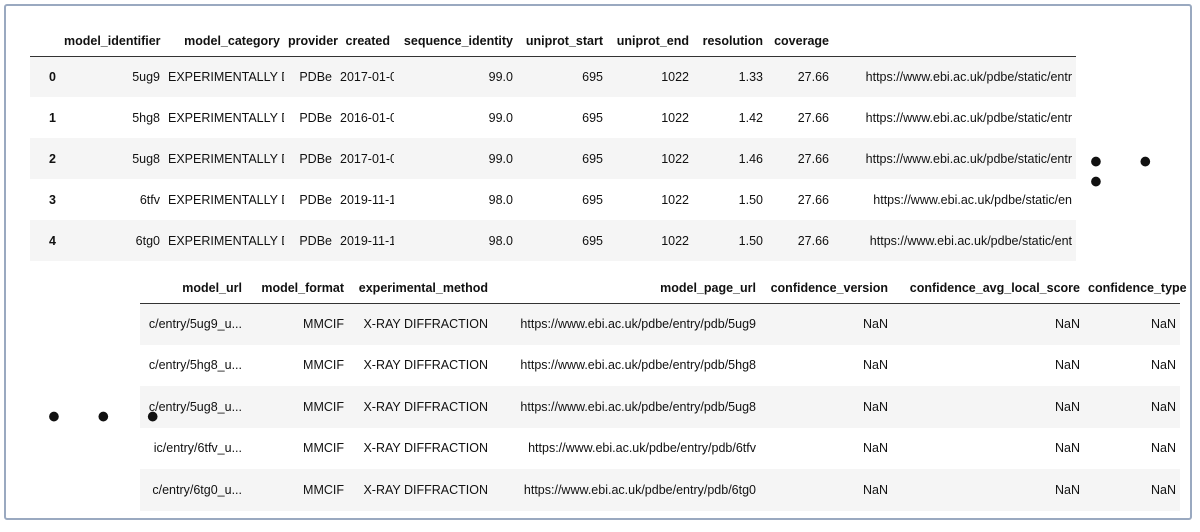 Image resolution: width=1200 pixels, height=532 pixels. Describe the element at coordinates (423, 287) in the screenshot. I see `header-experimental-method: experimental_method` at that location.